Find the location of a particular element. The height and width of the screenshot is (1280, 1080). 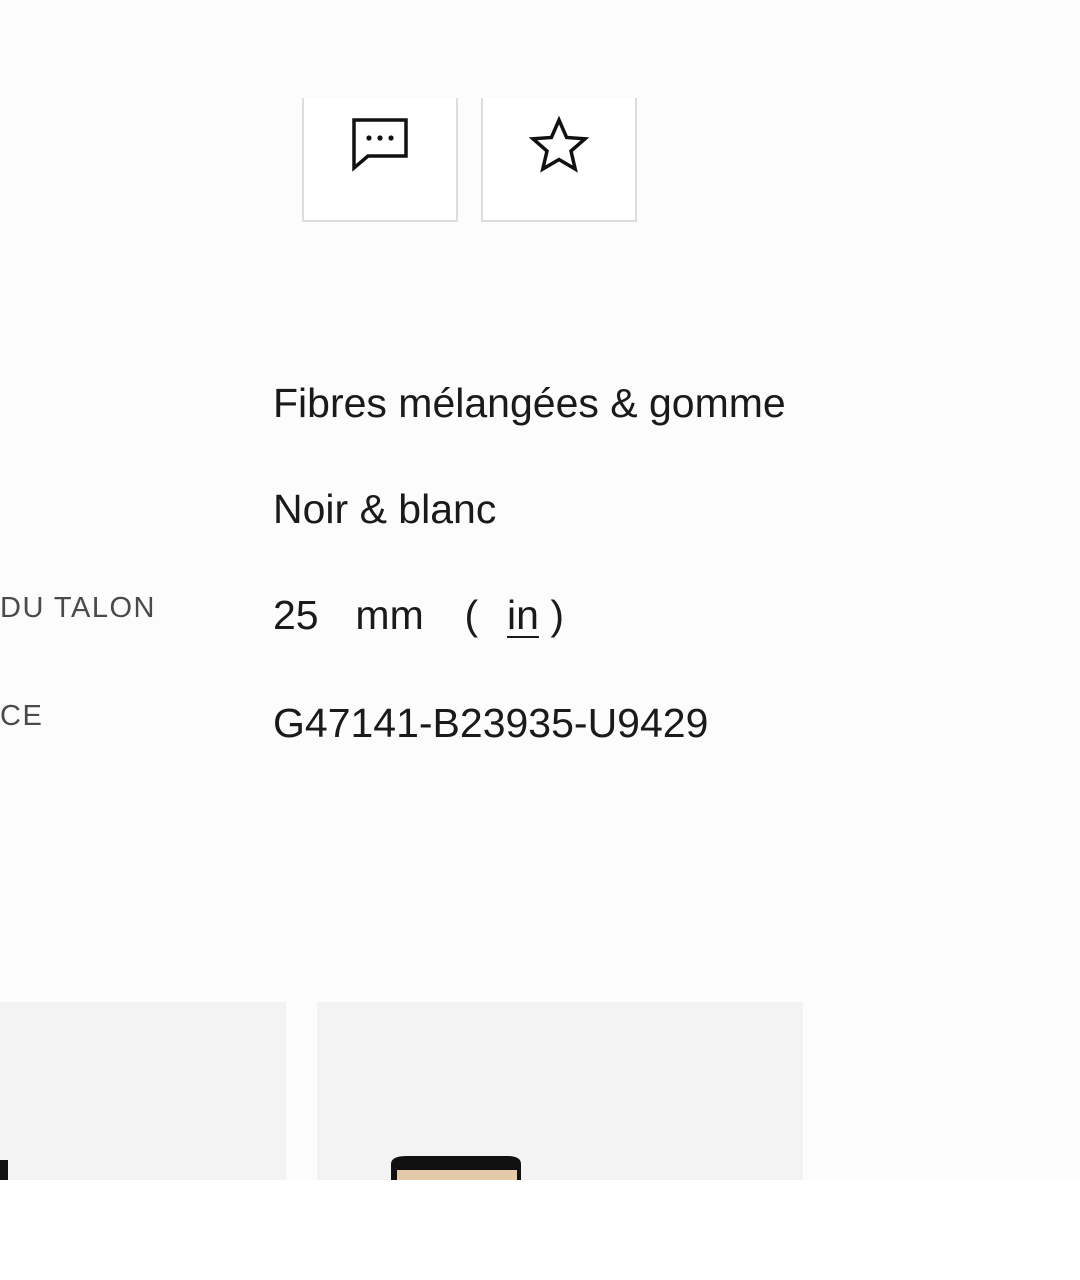

heel-height-label: DU TALON is located at coordinates (78, 608).